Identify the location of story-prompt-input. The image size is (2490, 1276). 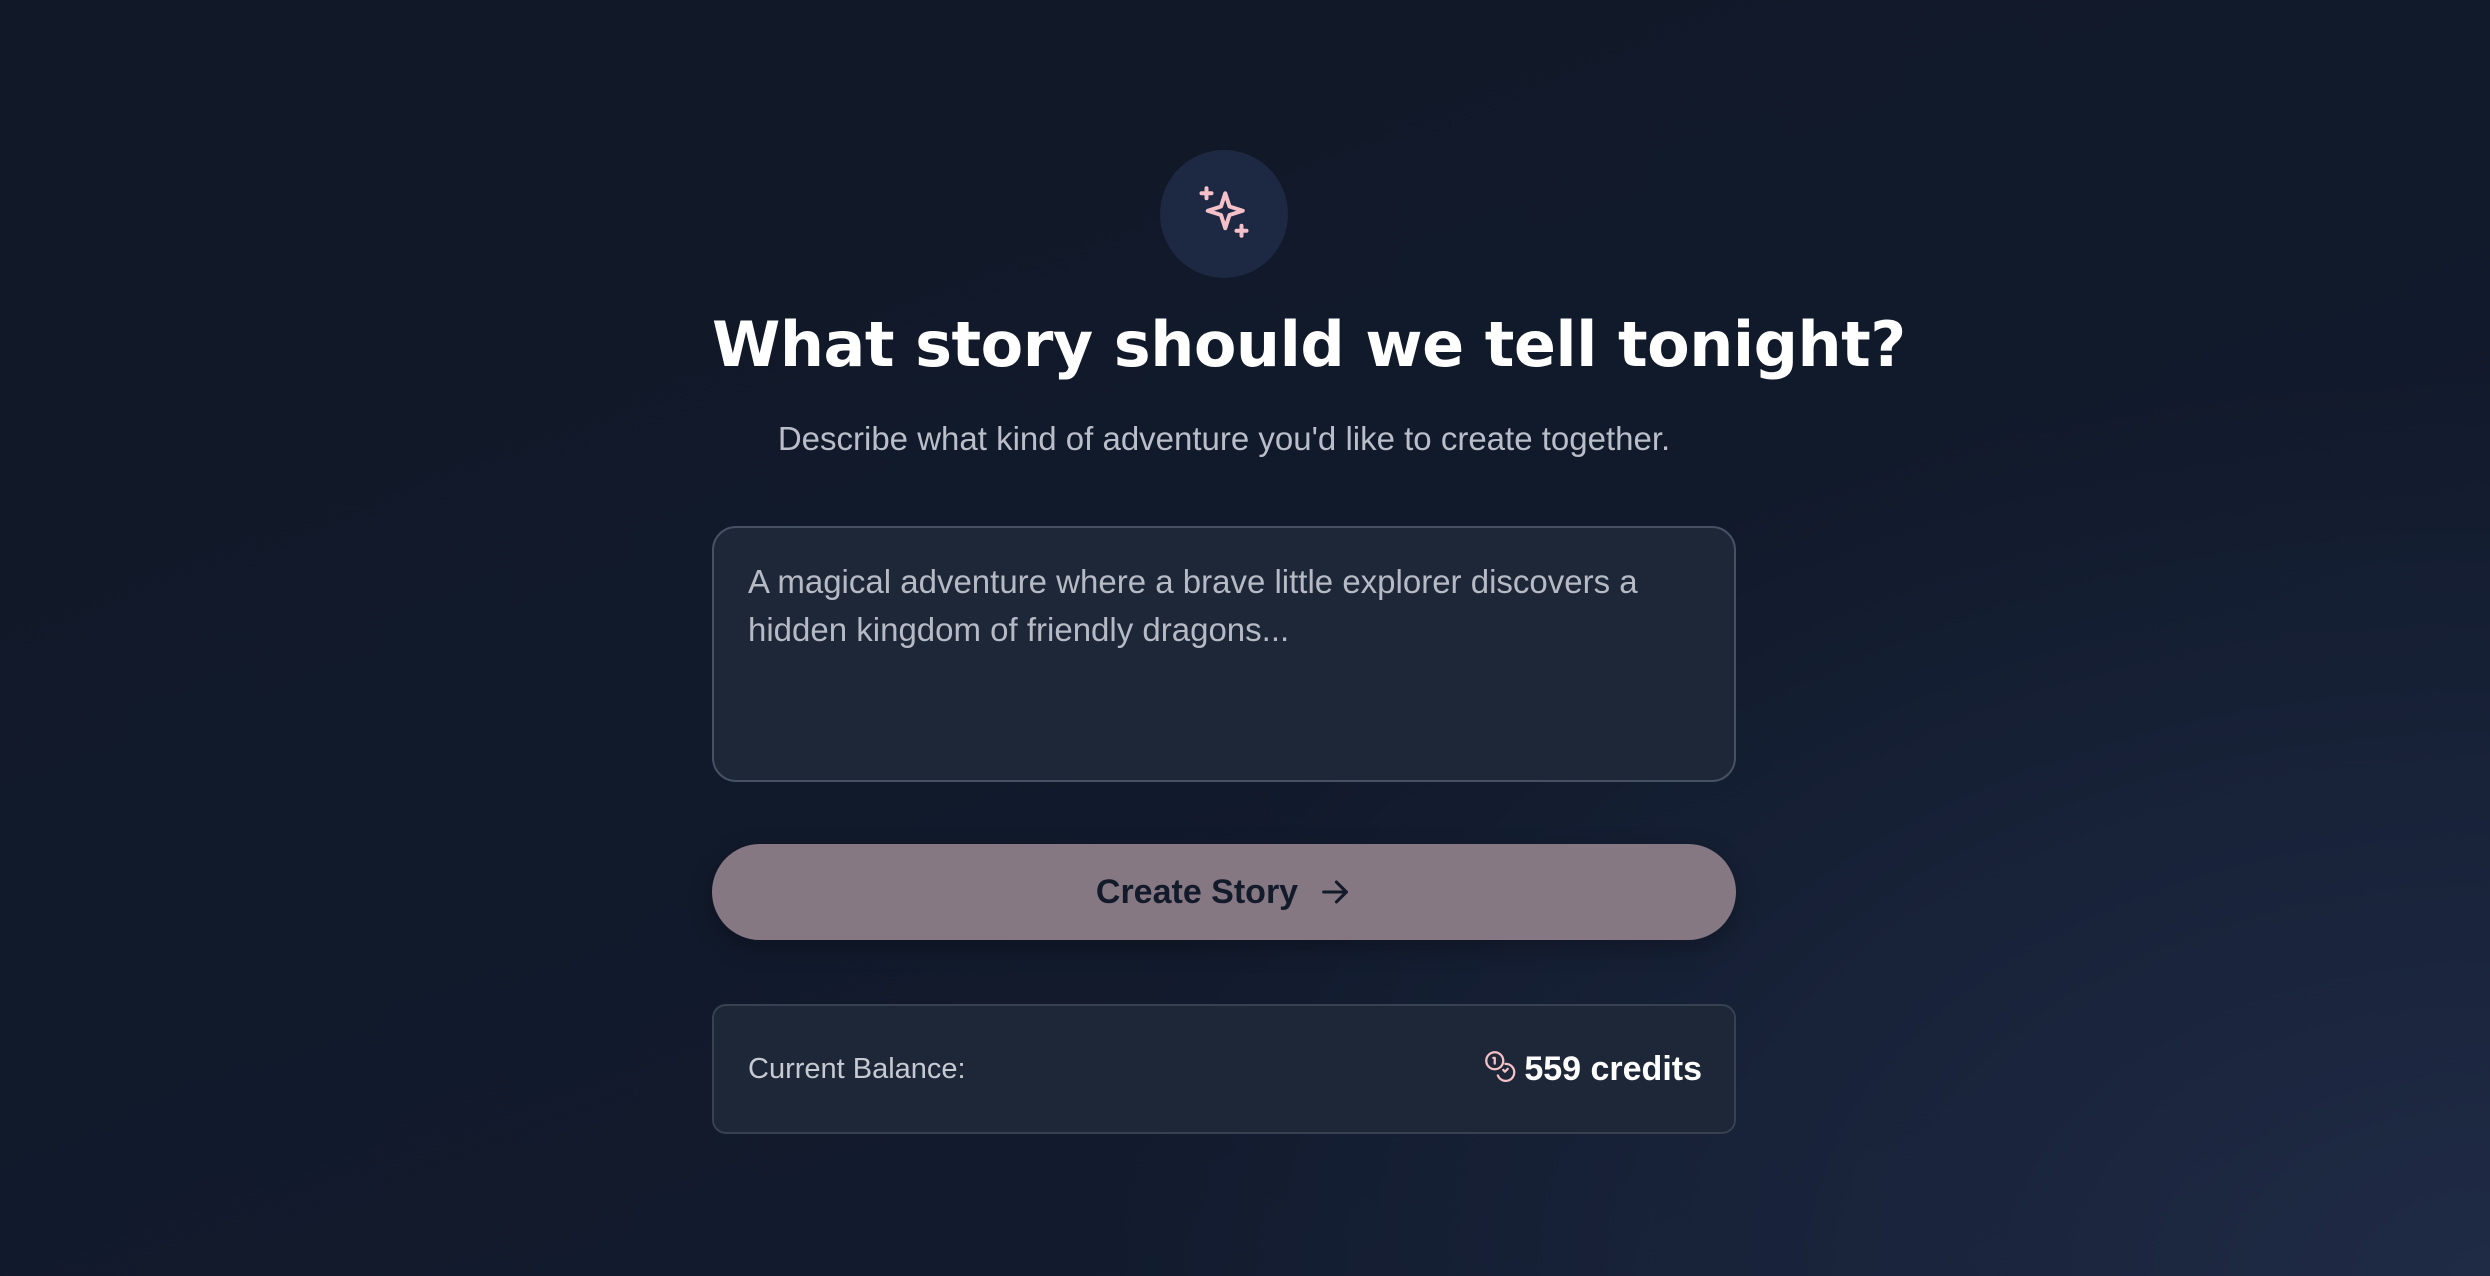
(1224, 654).